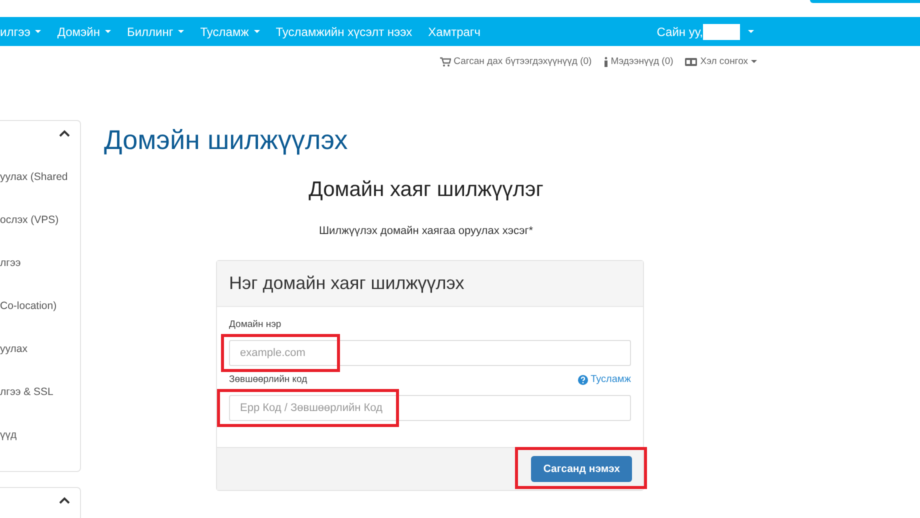  Describe the element at coordinates (40, 222) in the screenshot. I see `sidebar-item: ослэх (VPS)` at that location.